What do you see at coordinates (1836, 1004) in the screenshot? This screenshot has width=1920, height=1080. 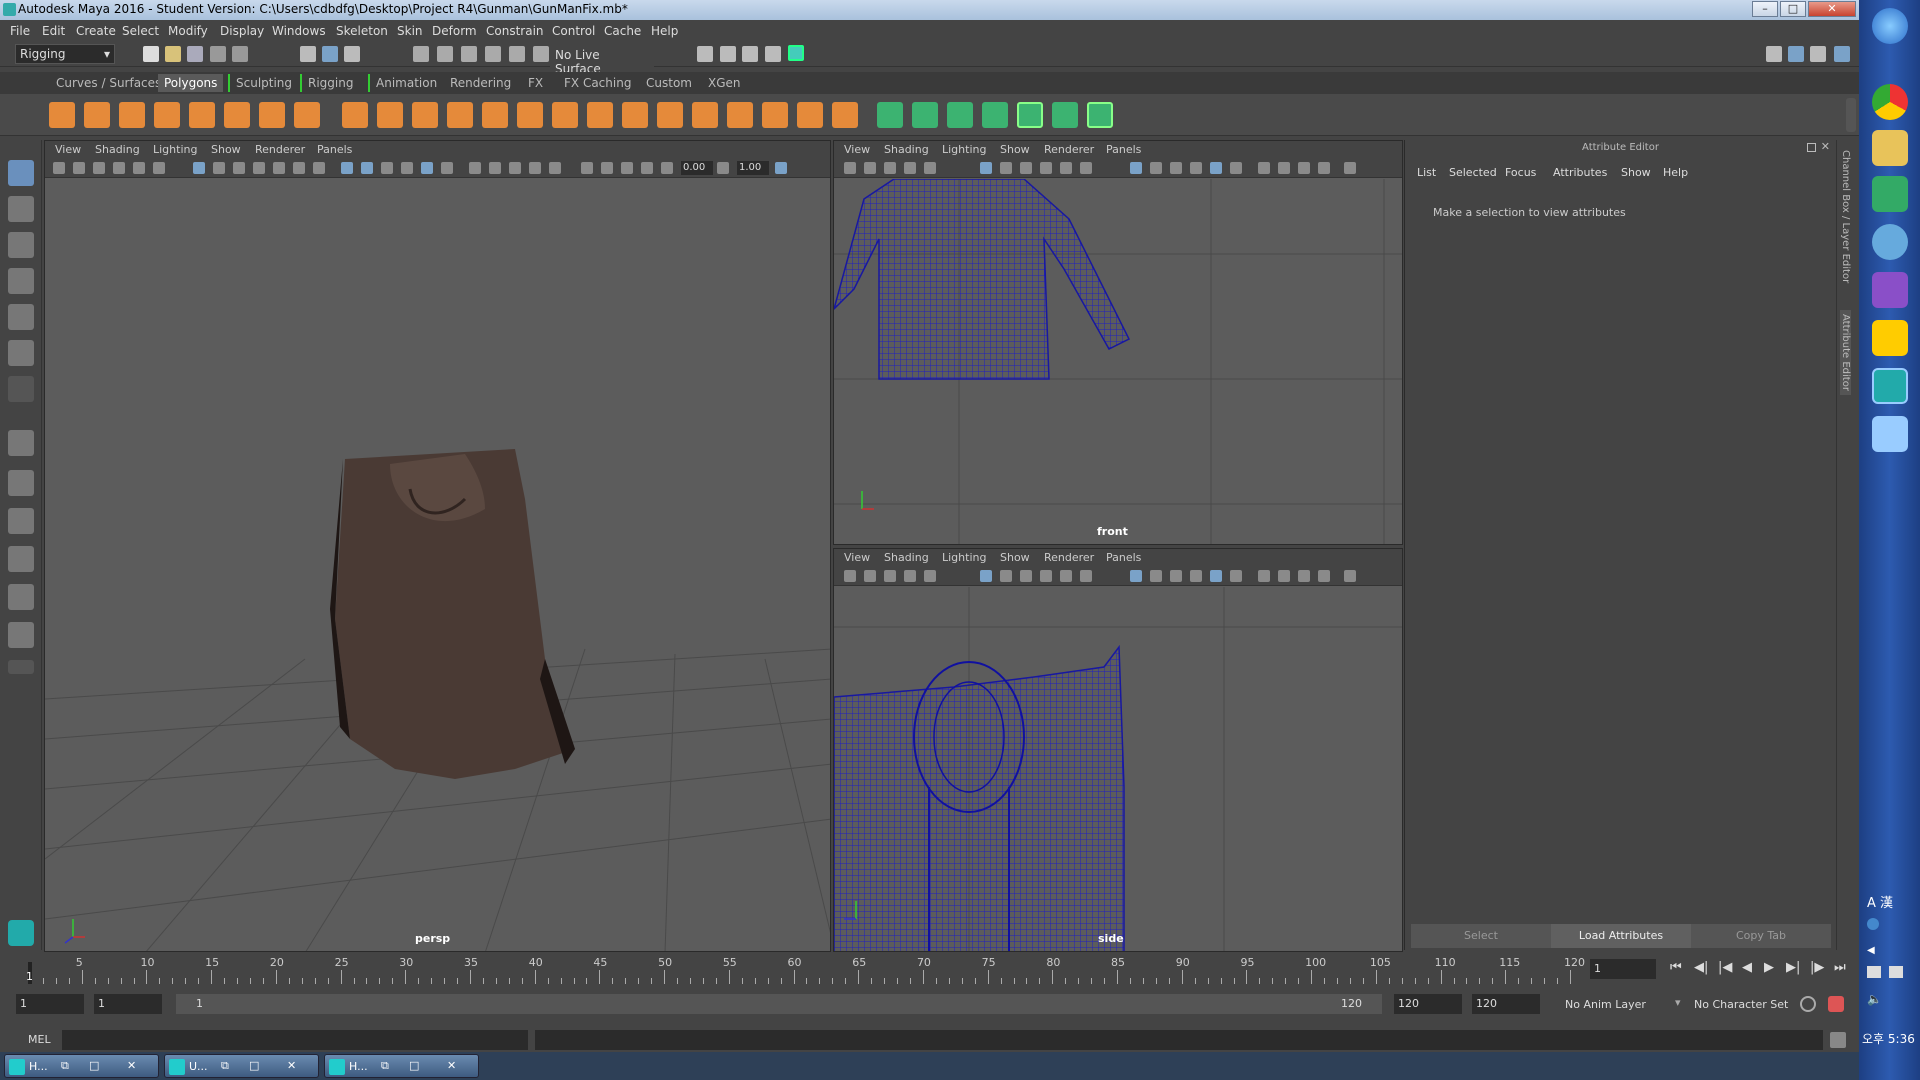 I see `animation-preferences-icon` at bounding box center [1836, 1004].